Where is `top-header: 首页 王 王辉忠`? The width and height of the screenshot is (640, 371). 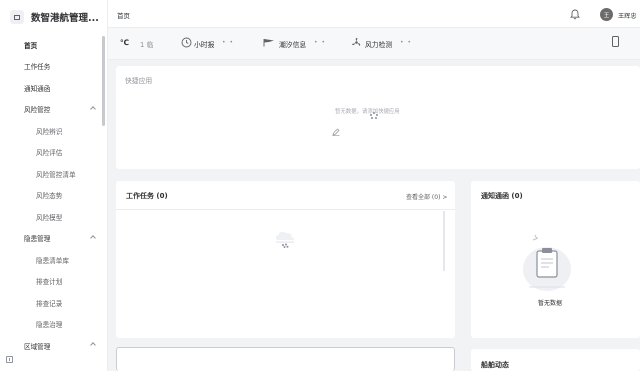 top-header: 首页 王 王辉忠 is located at coordinates (374, 14).